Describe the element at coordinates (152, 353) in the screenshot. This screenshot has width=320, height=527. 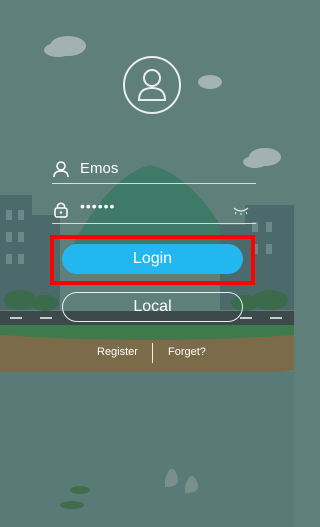
I see `links-divider` at that location.